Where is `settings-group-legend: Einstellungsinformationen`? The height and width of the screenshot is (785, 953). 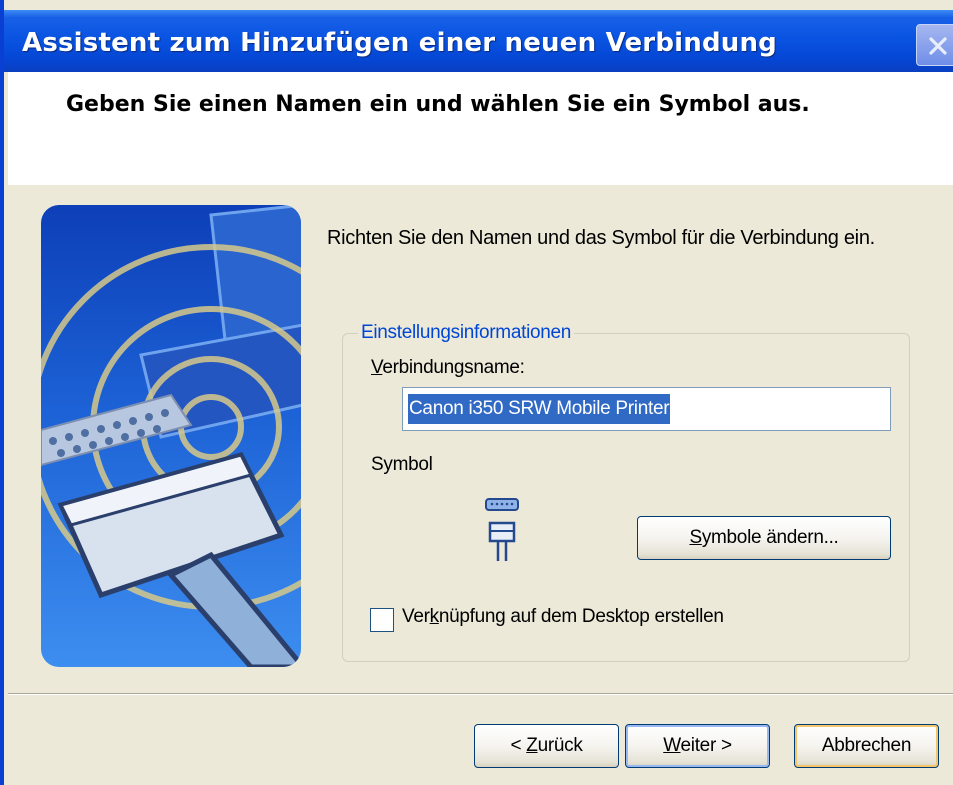 settings-group-legend: Einstellungsinformationen is located at coordinates (466, 333).